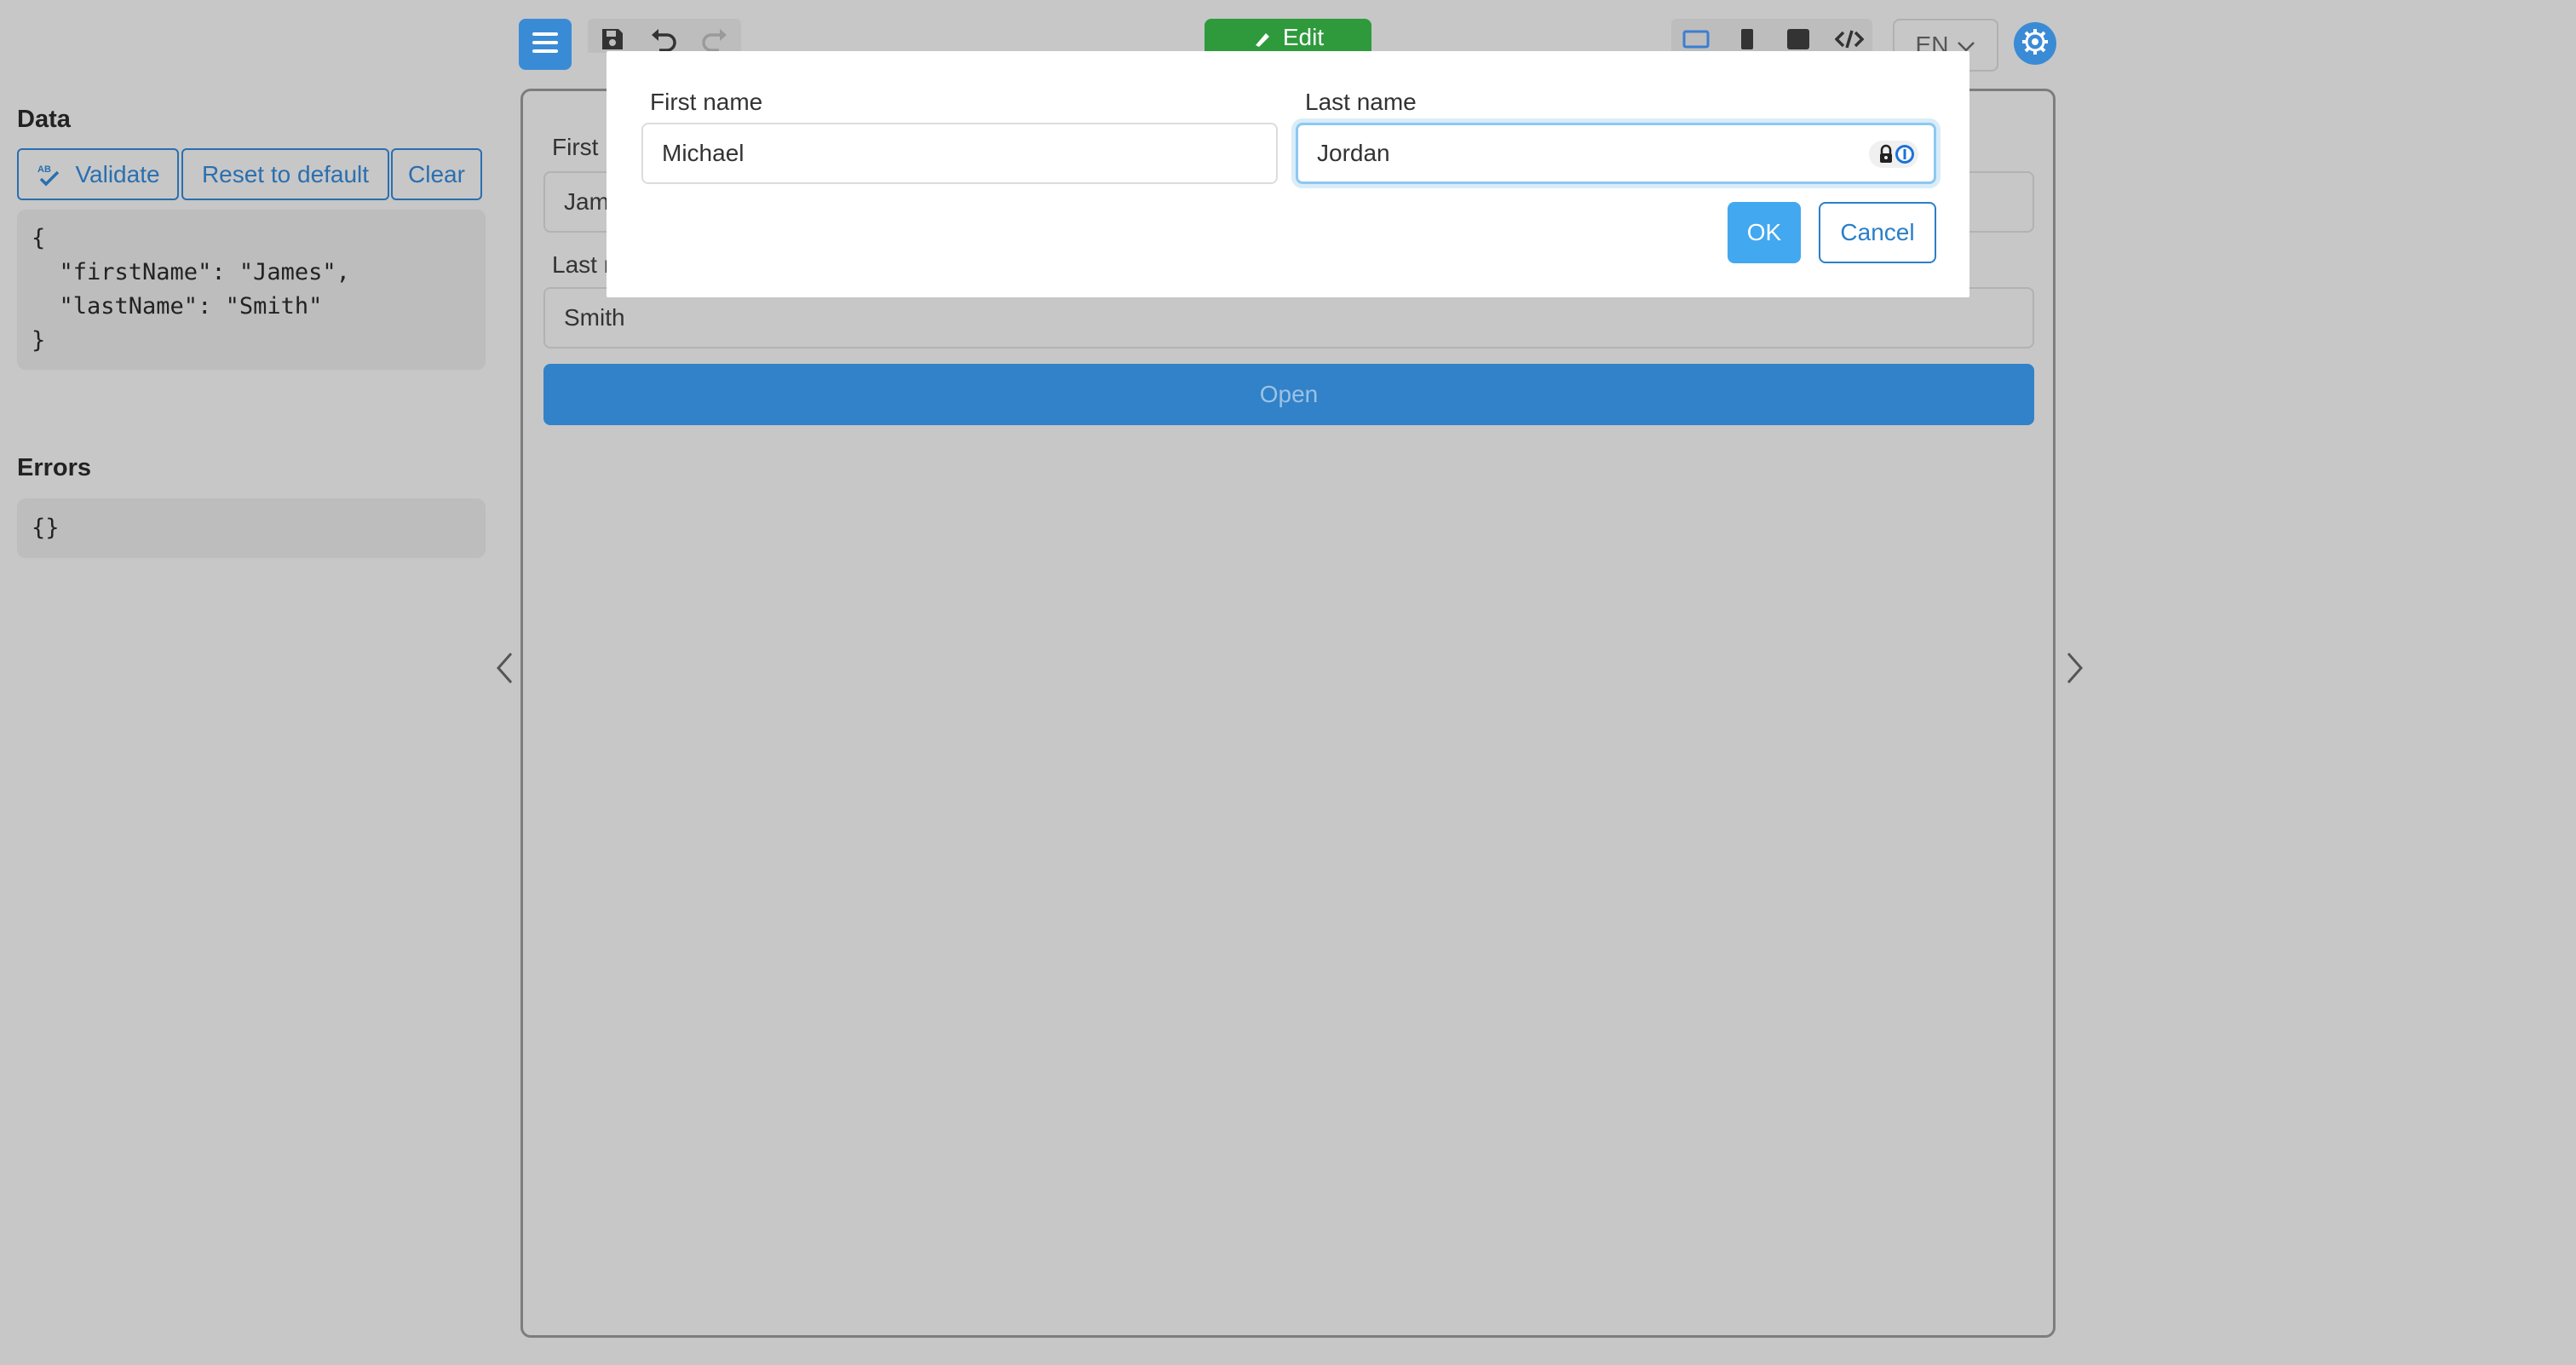 The height and width of the screenshot is (1365, 2576). Describe the element at coordinates (1304, 37) in the screenshot. I see `edit-label: Edit` at that location.